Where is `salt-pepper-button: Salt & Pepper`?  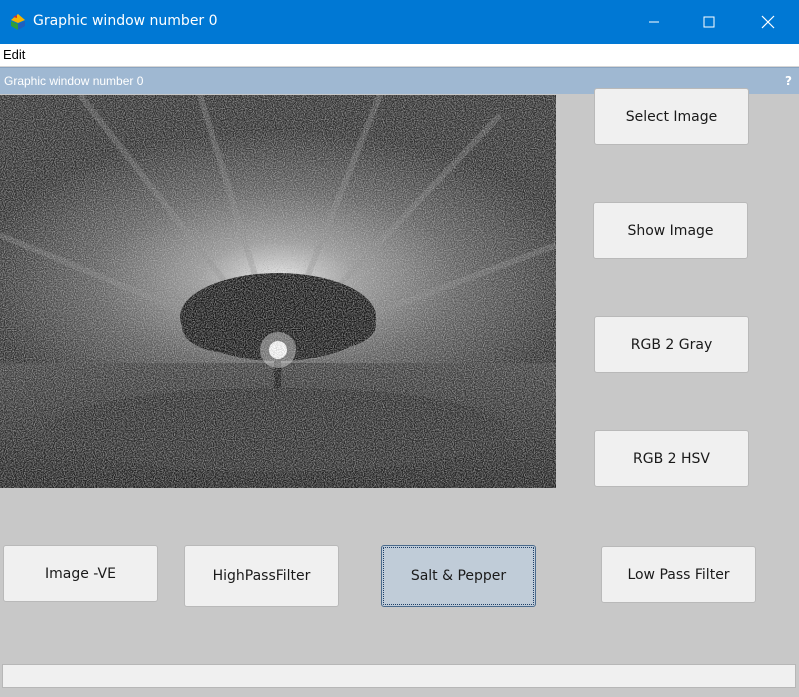 salt-pepper-button: Salt & Pepper is located at coordinates (458, 576).